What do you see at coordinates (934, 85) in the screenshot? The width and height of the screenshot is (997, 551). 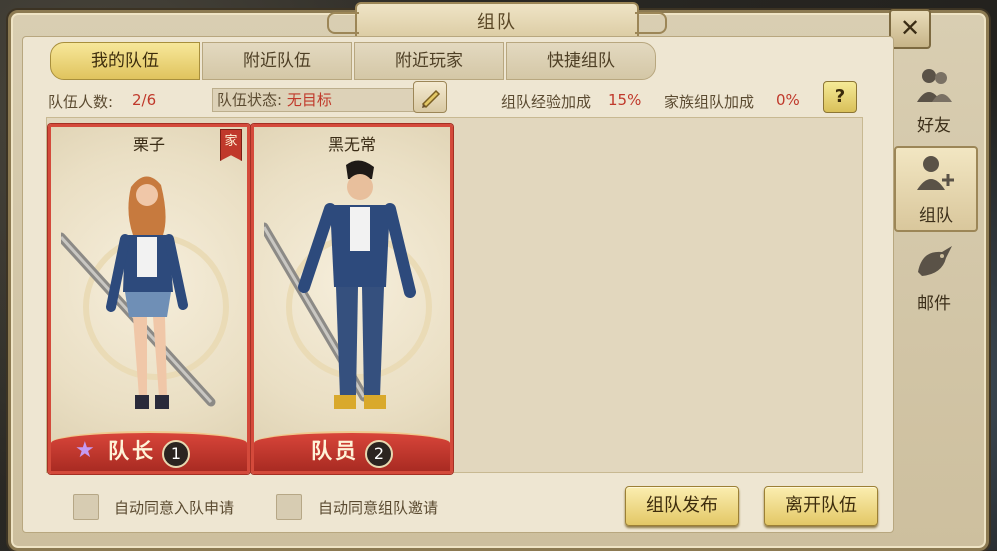 I see `friends-icon` at bounding box center [934, 85].